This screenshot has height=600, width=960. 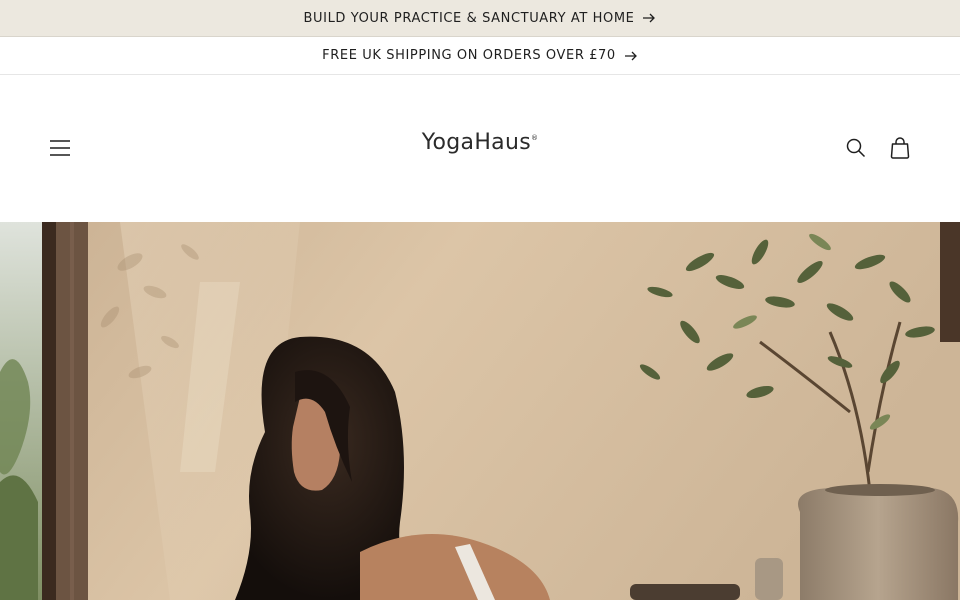 What do you see at coordinates (534, 138) in the screenshot?
I see `logo-registered-mark: ®` at bounding box center [534, 138].